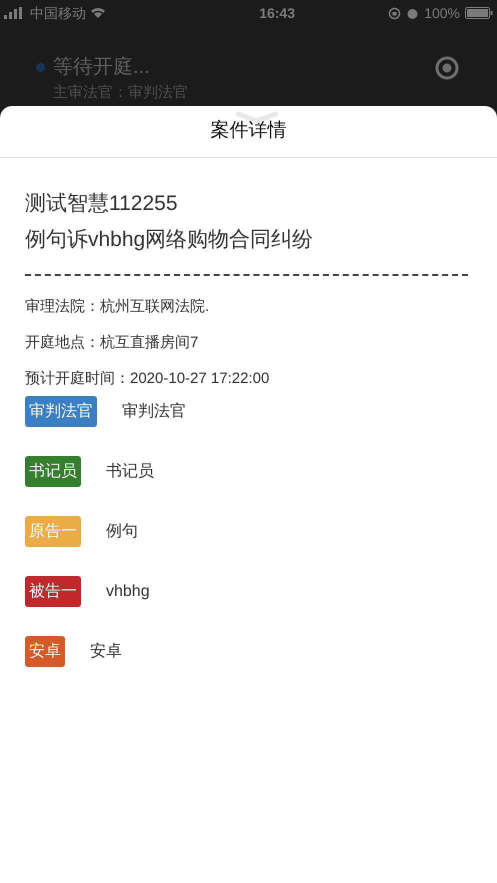 The image size is (497, 883). What do you see at coordinates (45, 651) in the screenshot?
I see `role-tag: 安卓` at bounding box center [45, 651].